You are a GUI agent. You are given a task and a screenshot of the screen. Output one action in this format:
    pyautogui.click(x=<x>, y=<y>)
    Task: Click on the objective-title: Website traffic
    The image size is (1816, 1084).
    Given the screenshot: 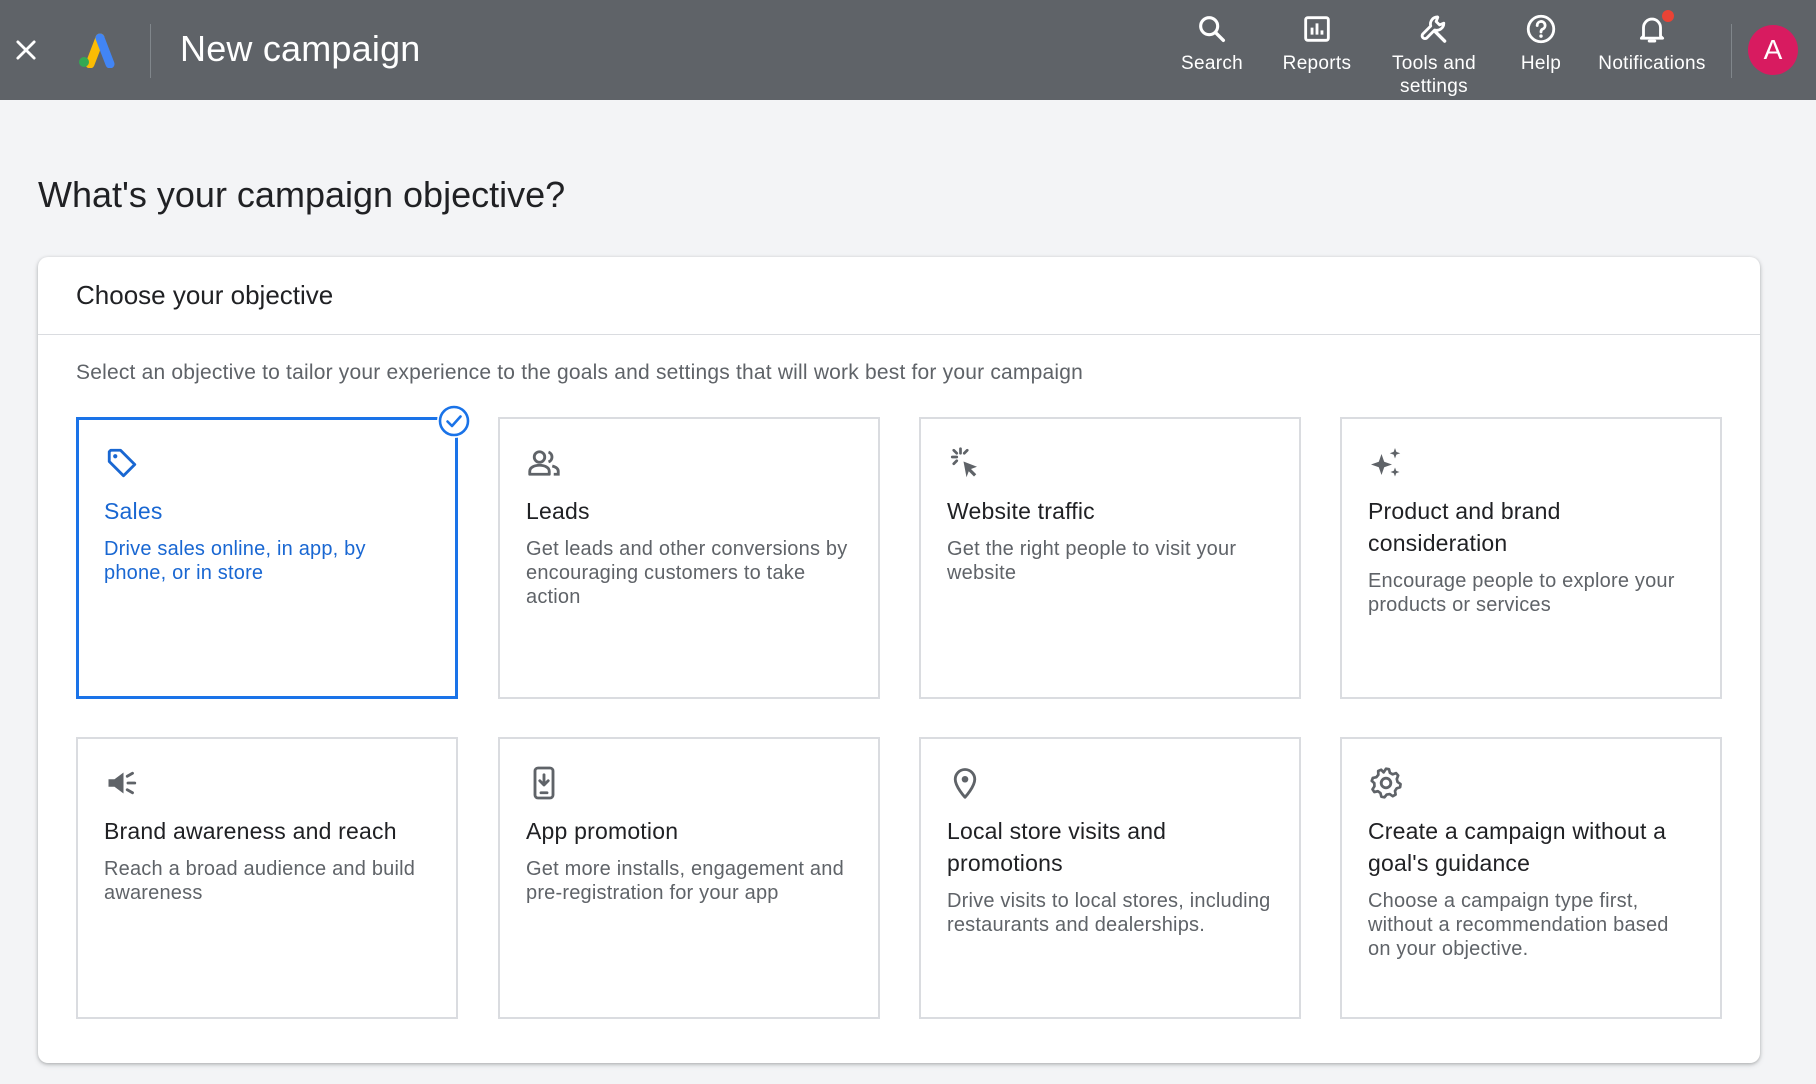 What is the action you would take?
    pyautogui.click(x=1021, y=511)
    